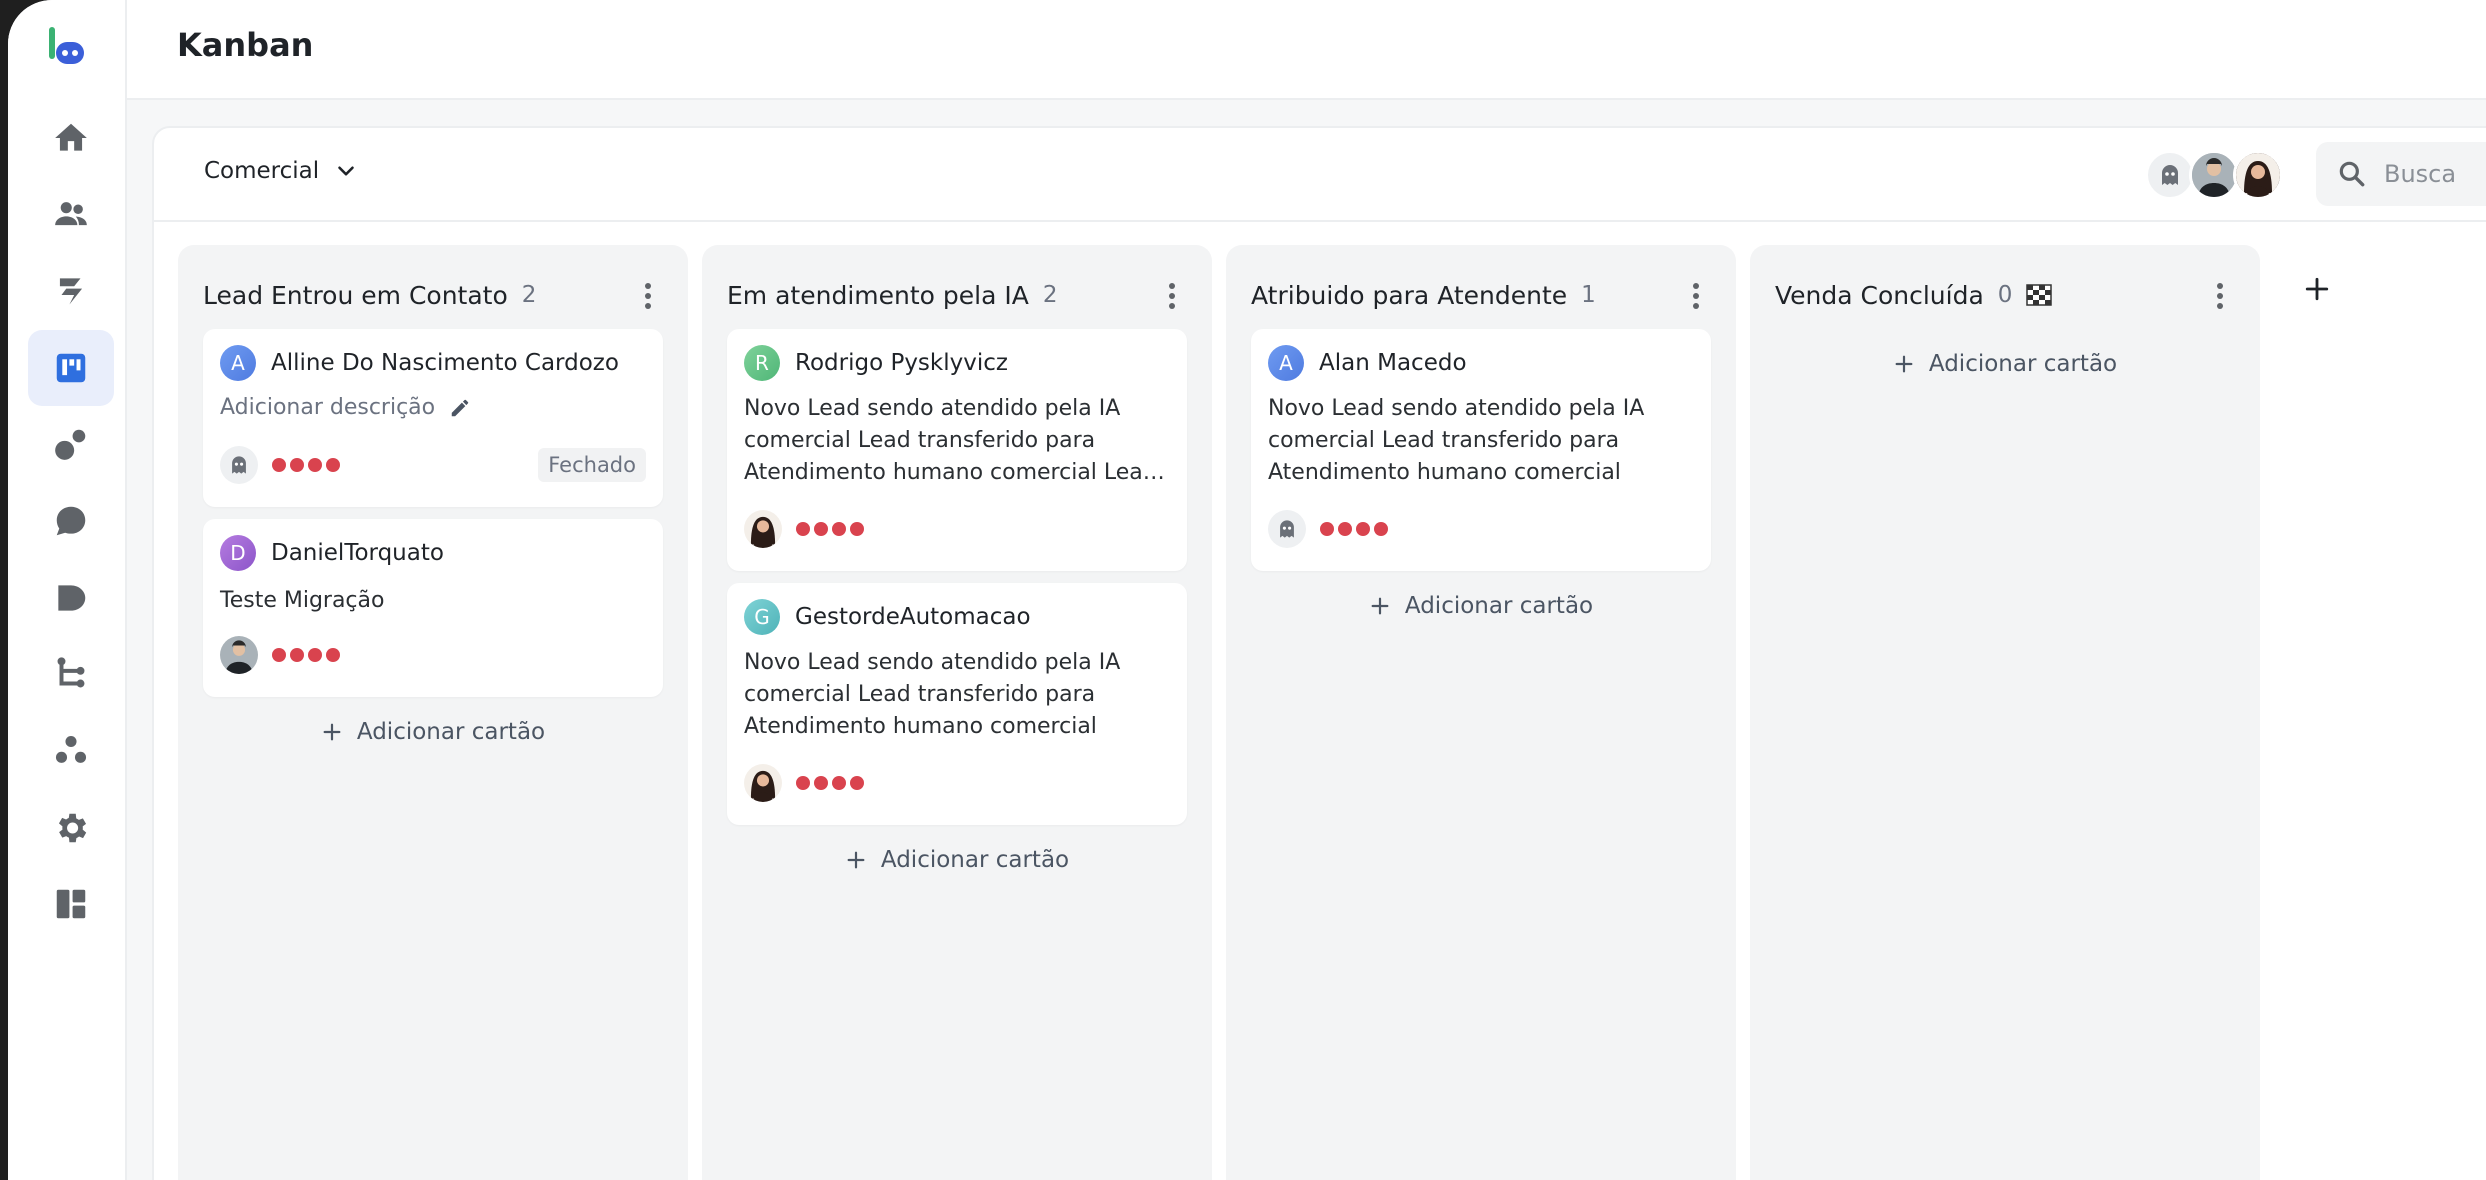  I want to click on top-header: Kanban, so click(1306, 50).